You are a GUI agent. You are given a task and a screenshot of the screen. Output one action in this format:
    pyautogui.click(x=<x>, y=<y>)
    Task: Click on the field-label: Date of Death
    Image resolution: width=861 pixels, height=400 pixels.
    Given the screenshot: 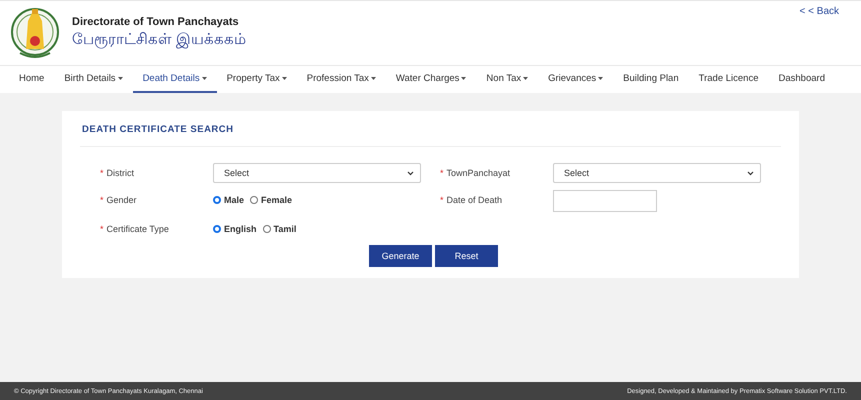 What is the action you would take?
    pyautogui.click(x=474, y=199)
    